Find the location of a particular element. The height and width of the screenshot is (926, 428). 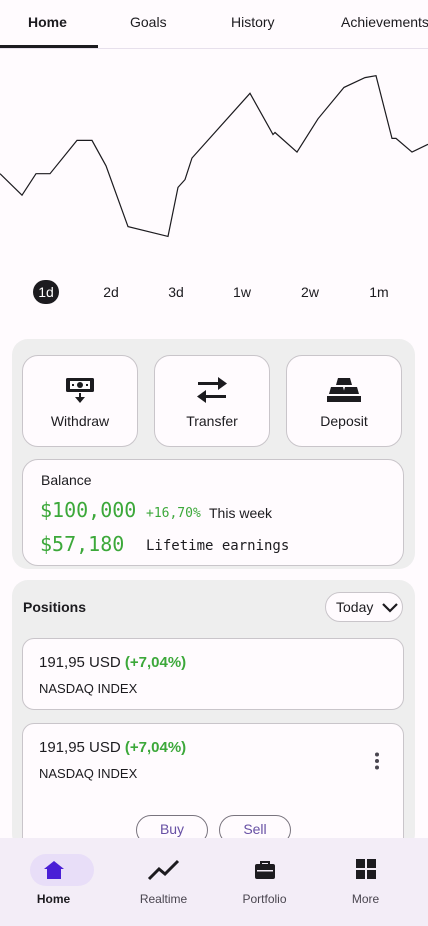

nav-realtime: Realtime is located at coordinates (163, 882).